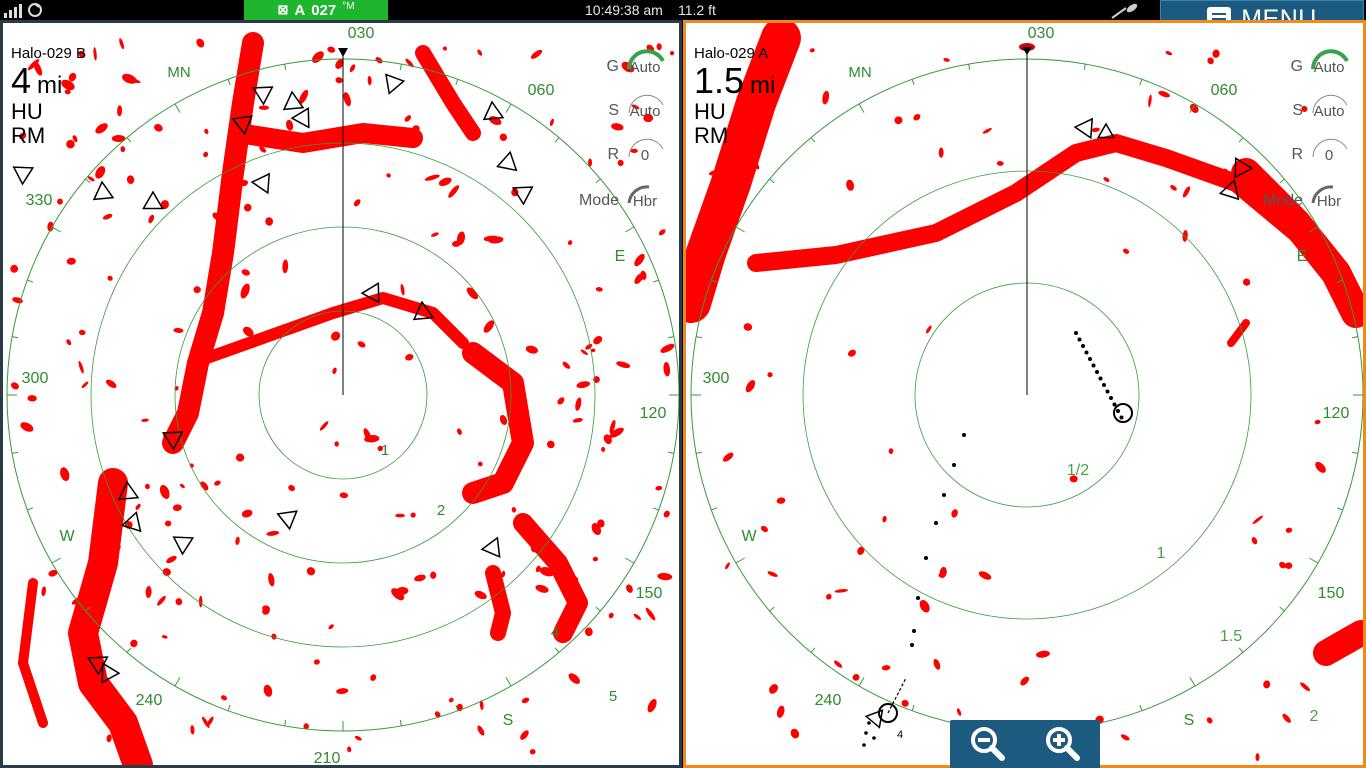 This screenshot has height=768, width=1366. I want to click on bearing-label: 120, so click(653, 413).